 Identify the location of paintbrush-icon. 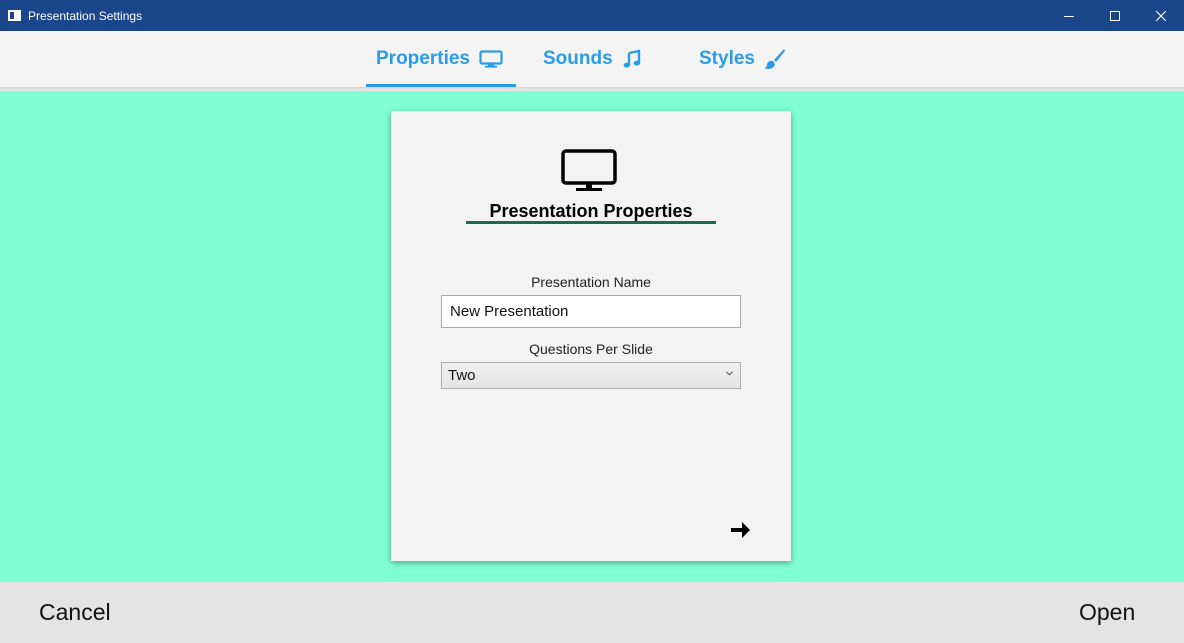
(774, 59).